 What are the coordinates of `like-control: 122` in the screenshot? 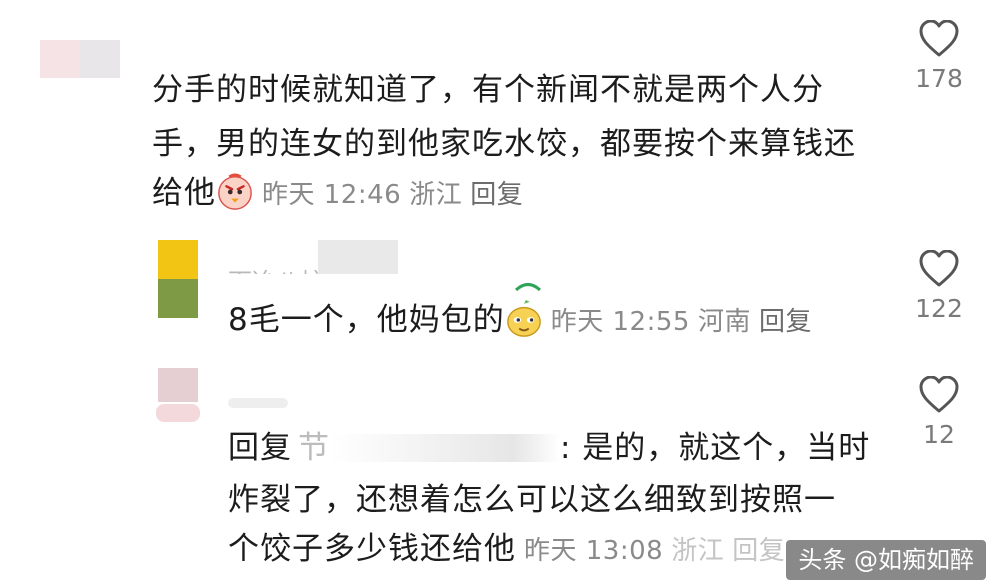 It's located at (939, 286).